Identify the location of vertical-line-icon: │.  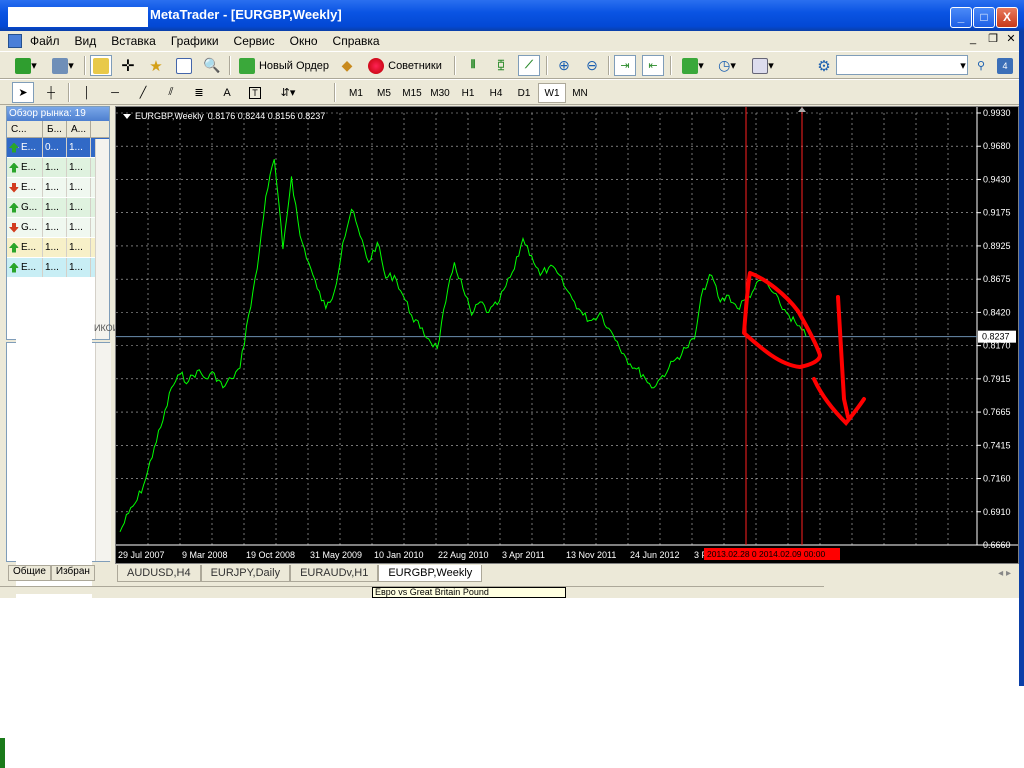
(87, 92).